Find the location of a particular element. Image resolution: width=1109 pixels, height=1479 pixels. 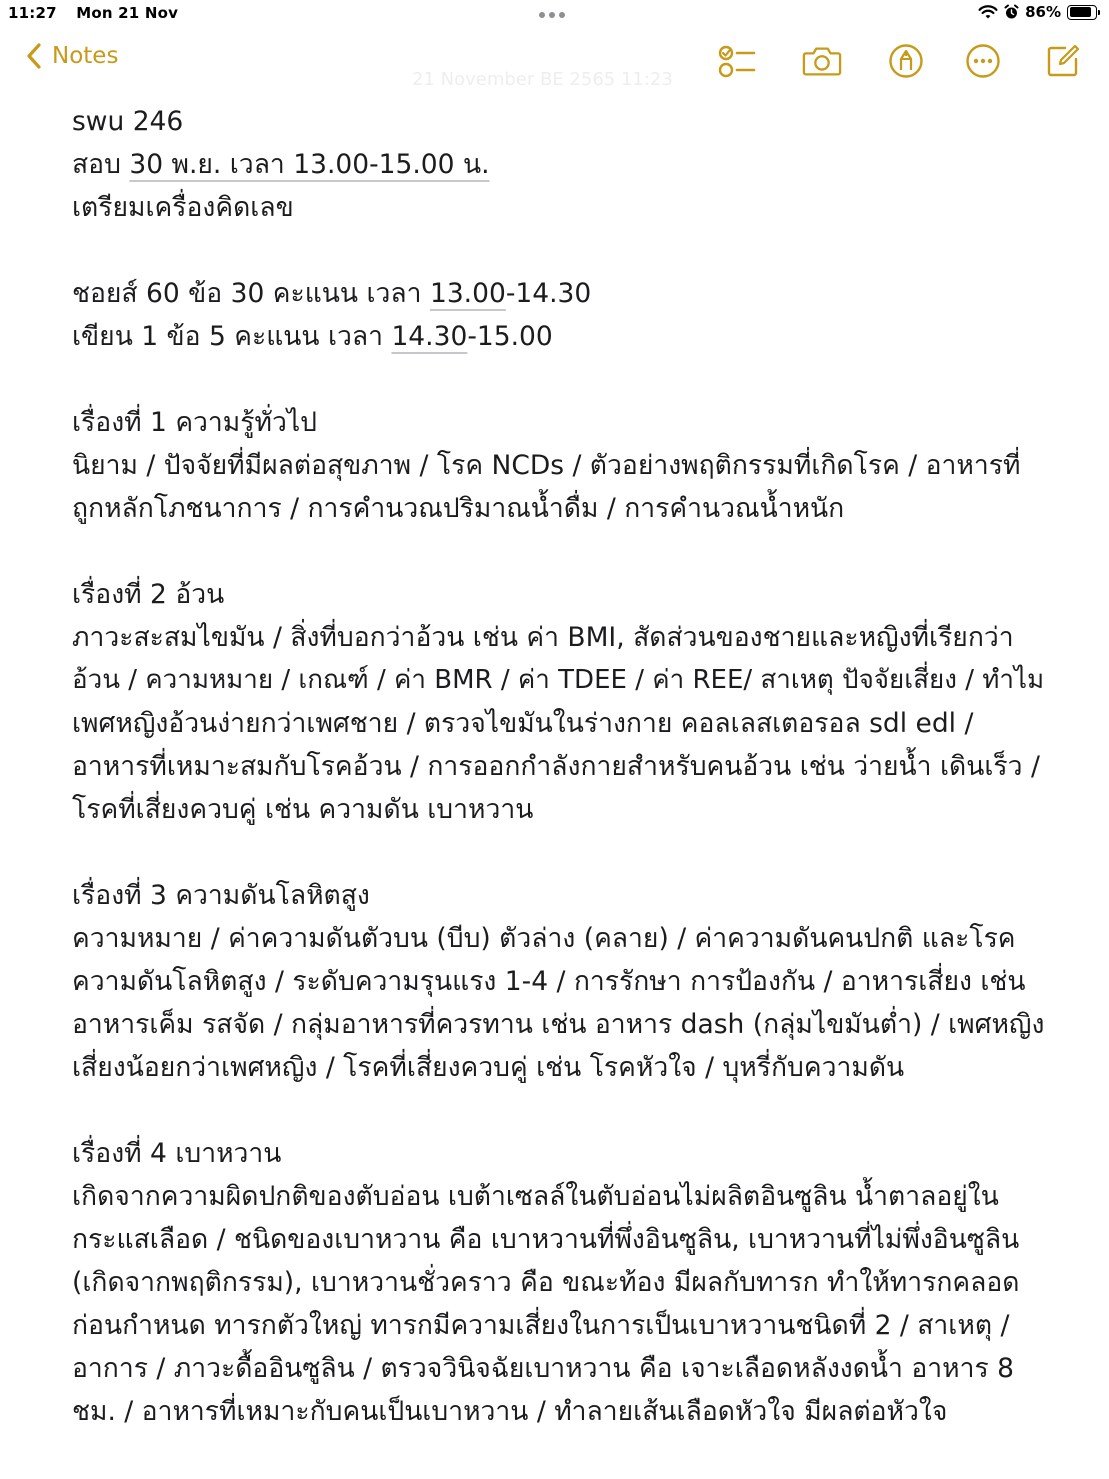

markup-pen-icon is located at coordinates (906, 61).